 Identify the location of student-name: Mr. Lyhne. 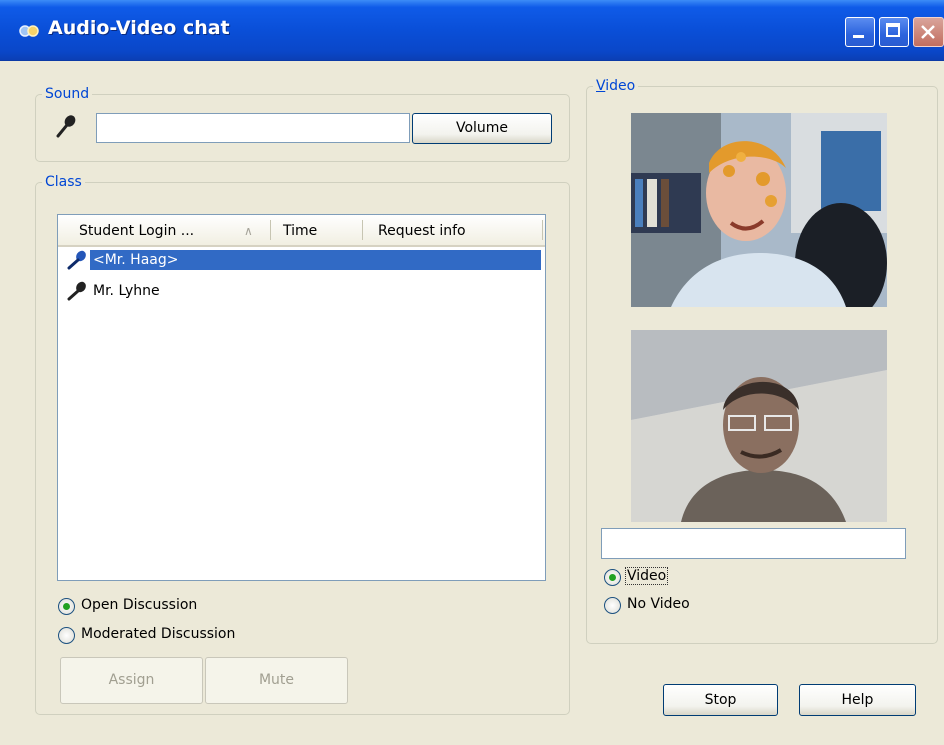
(126, 291).